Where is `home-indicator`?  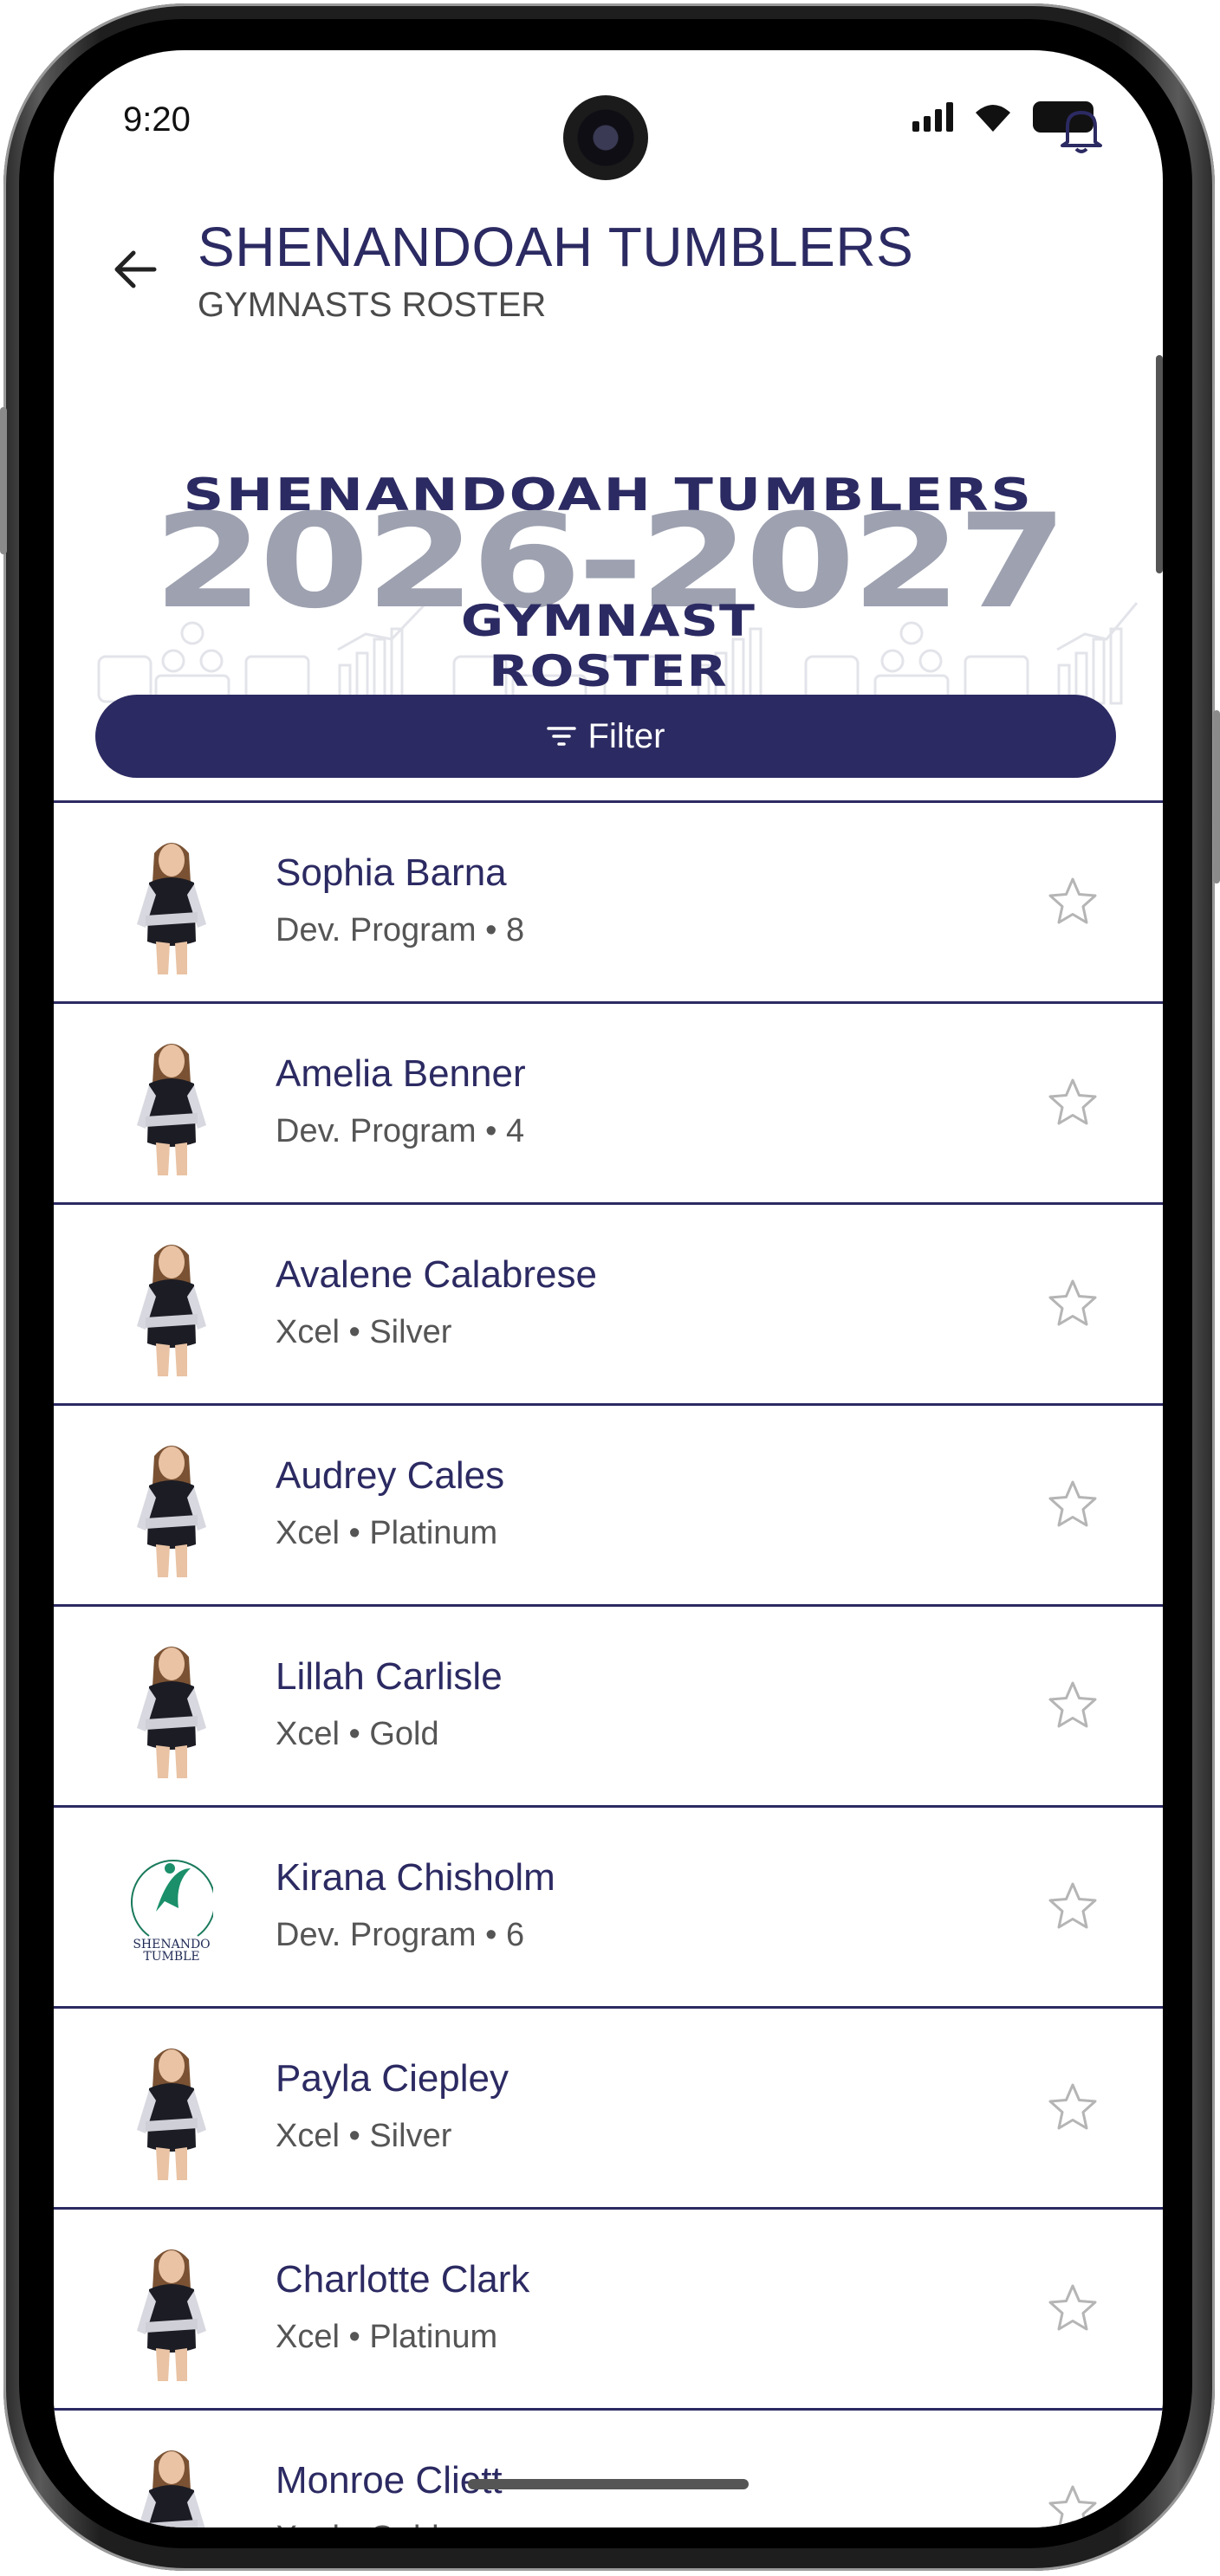
home-indicator is located at coordinates (608, 2484).